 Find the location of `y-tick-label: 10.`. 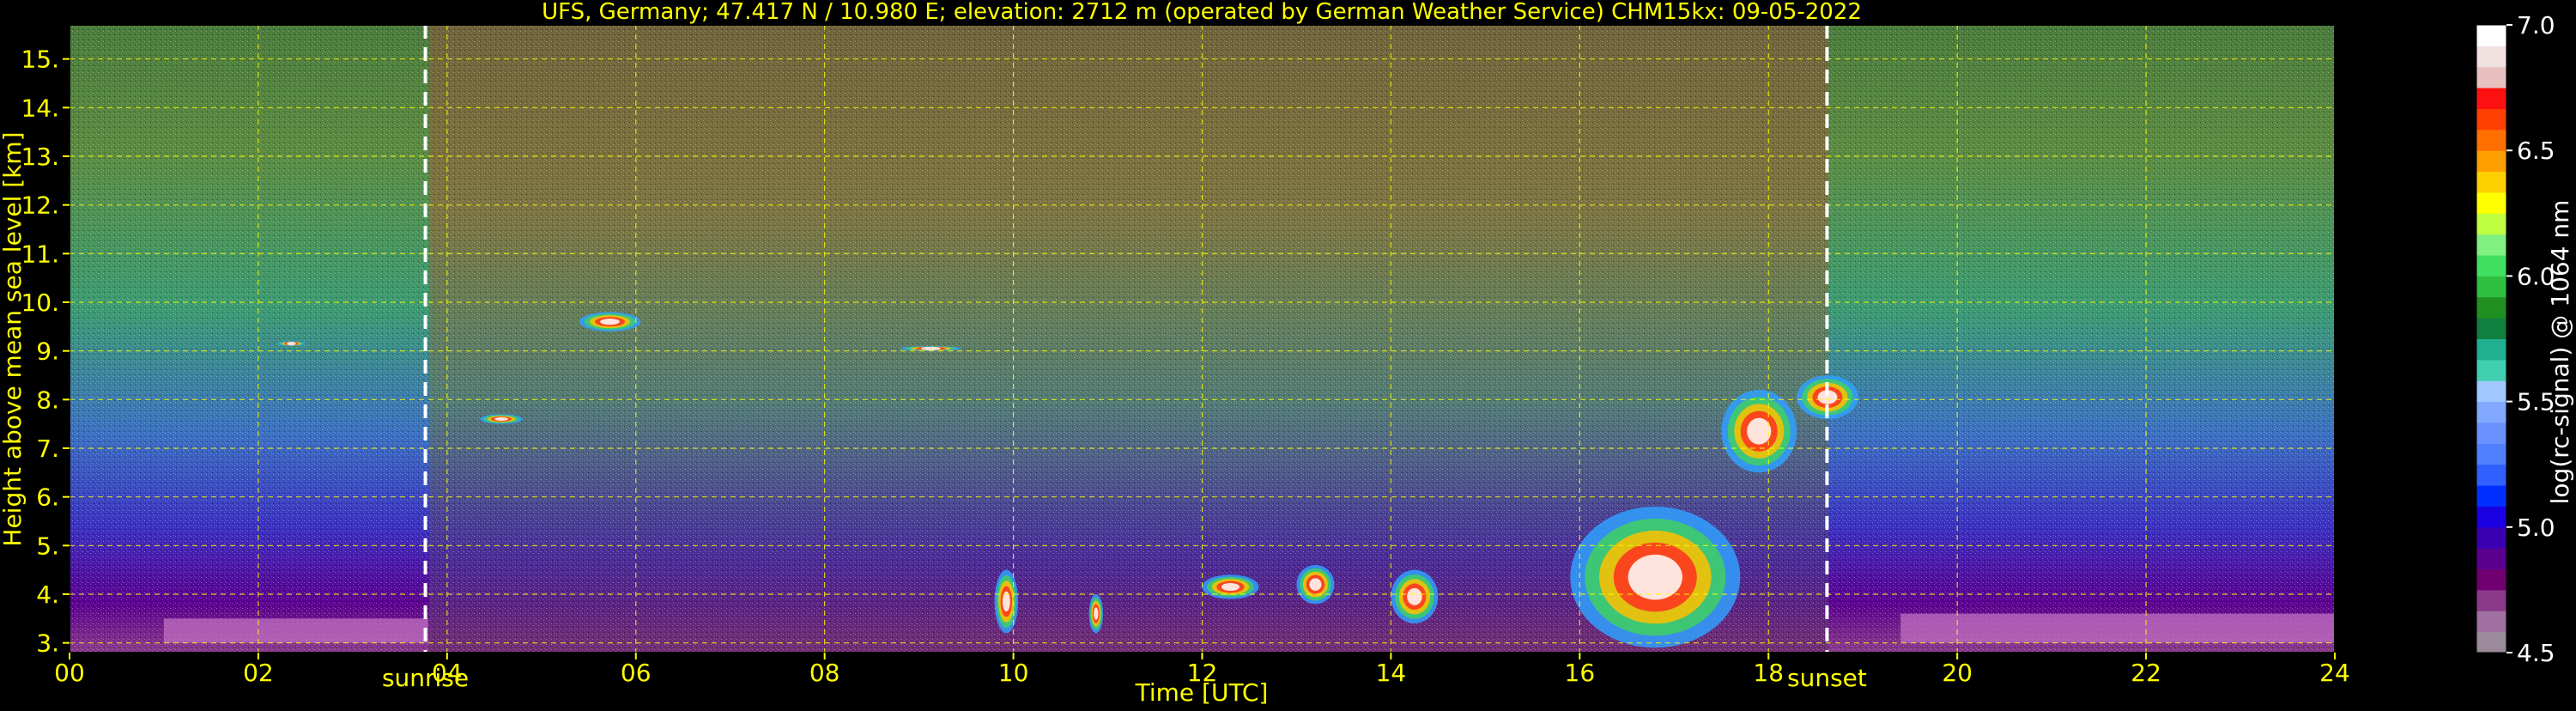

y-tick-label: 10. is located at coordinates (40, 303).